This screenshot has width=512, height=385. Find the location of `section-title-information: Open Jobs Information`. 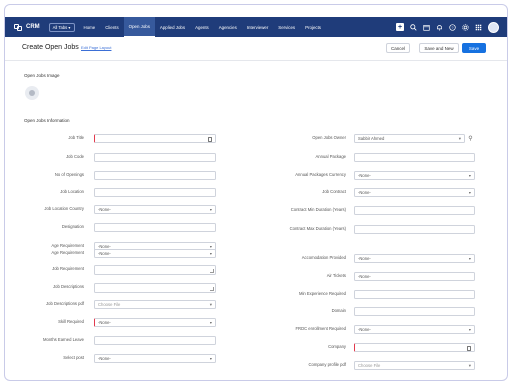

section-title-information: Open Jobs Information is located at coordinates (47, 120).